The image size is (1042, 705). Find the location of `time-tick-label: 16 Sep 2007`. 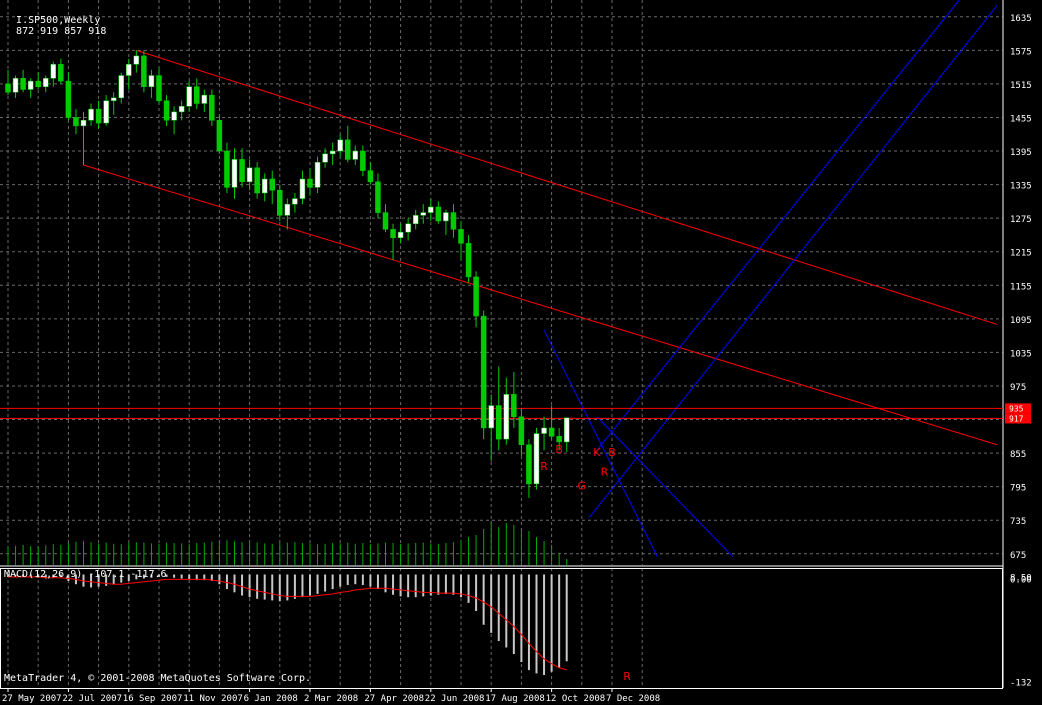

time-tick-label: 16 Sep 2007 is located at coordinates (153, 699).